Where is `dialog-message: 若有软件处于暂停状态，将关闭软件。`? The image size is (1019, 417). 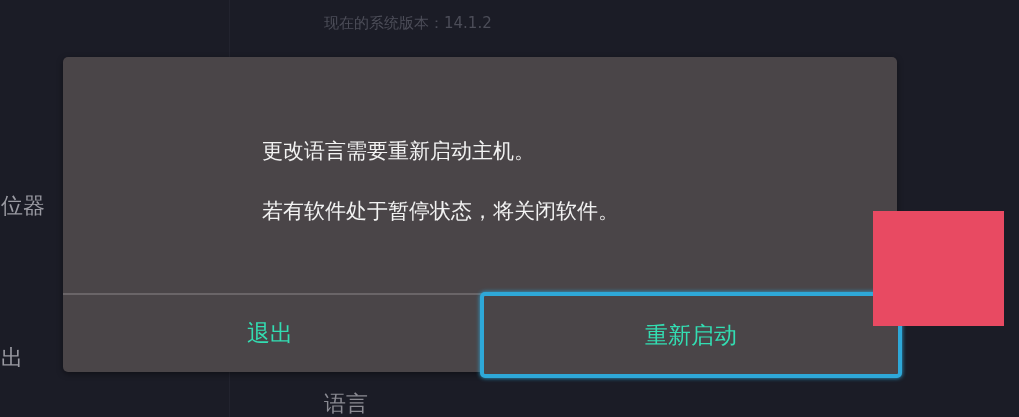 dialog-message: 若有软件处于暂停状态，将关闭软件。 is located at coordinates (441, 211).